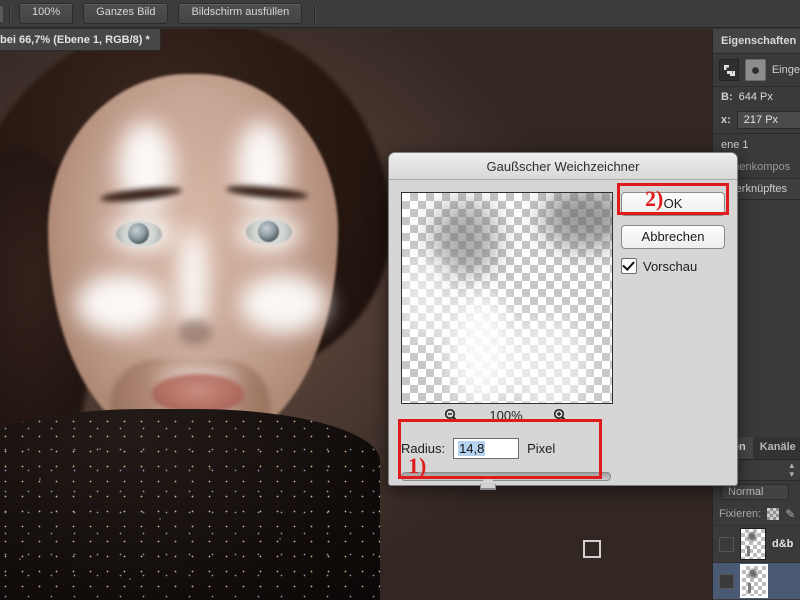  I want to click on document-tab: bei 66,7% (Ebene 1, RGB/8) *, so click(80, 40).